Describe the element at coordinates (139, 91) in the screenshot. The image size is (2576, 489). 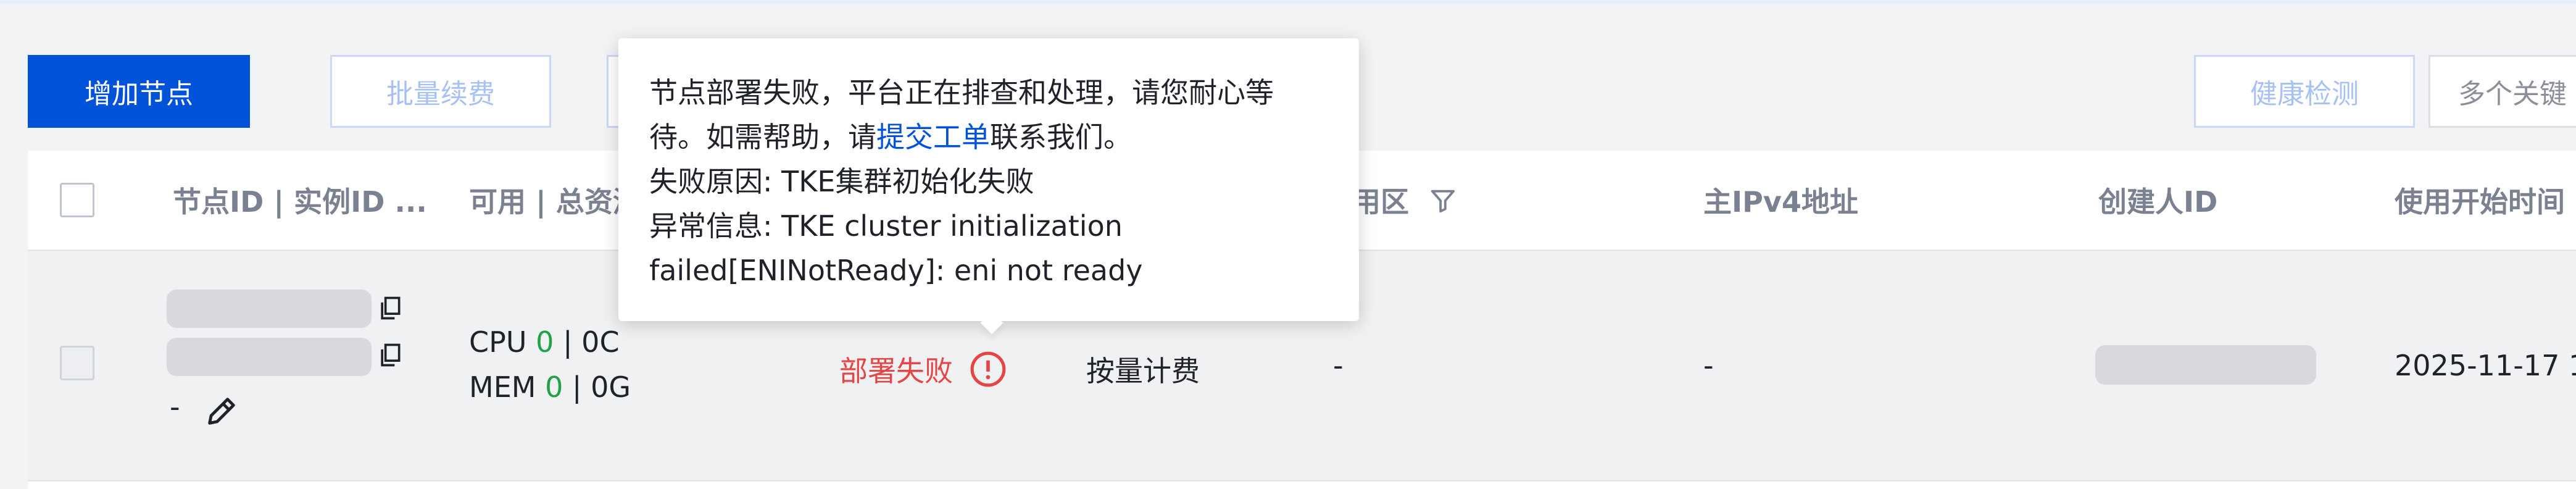
I see `add-node-button: 增加节点` at that location.